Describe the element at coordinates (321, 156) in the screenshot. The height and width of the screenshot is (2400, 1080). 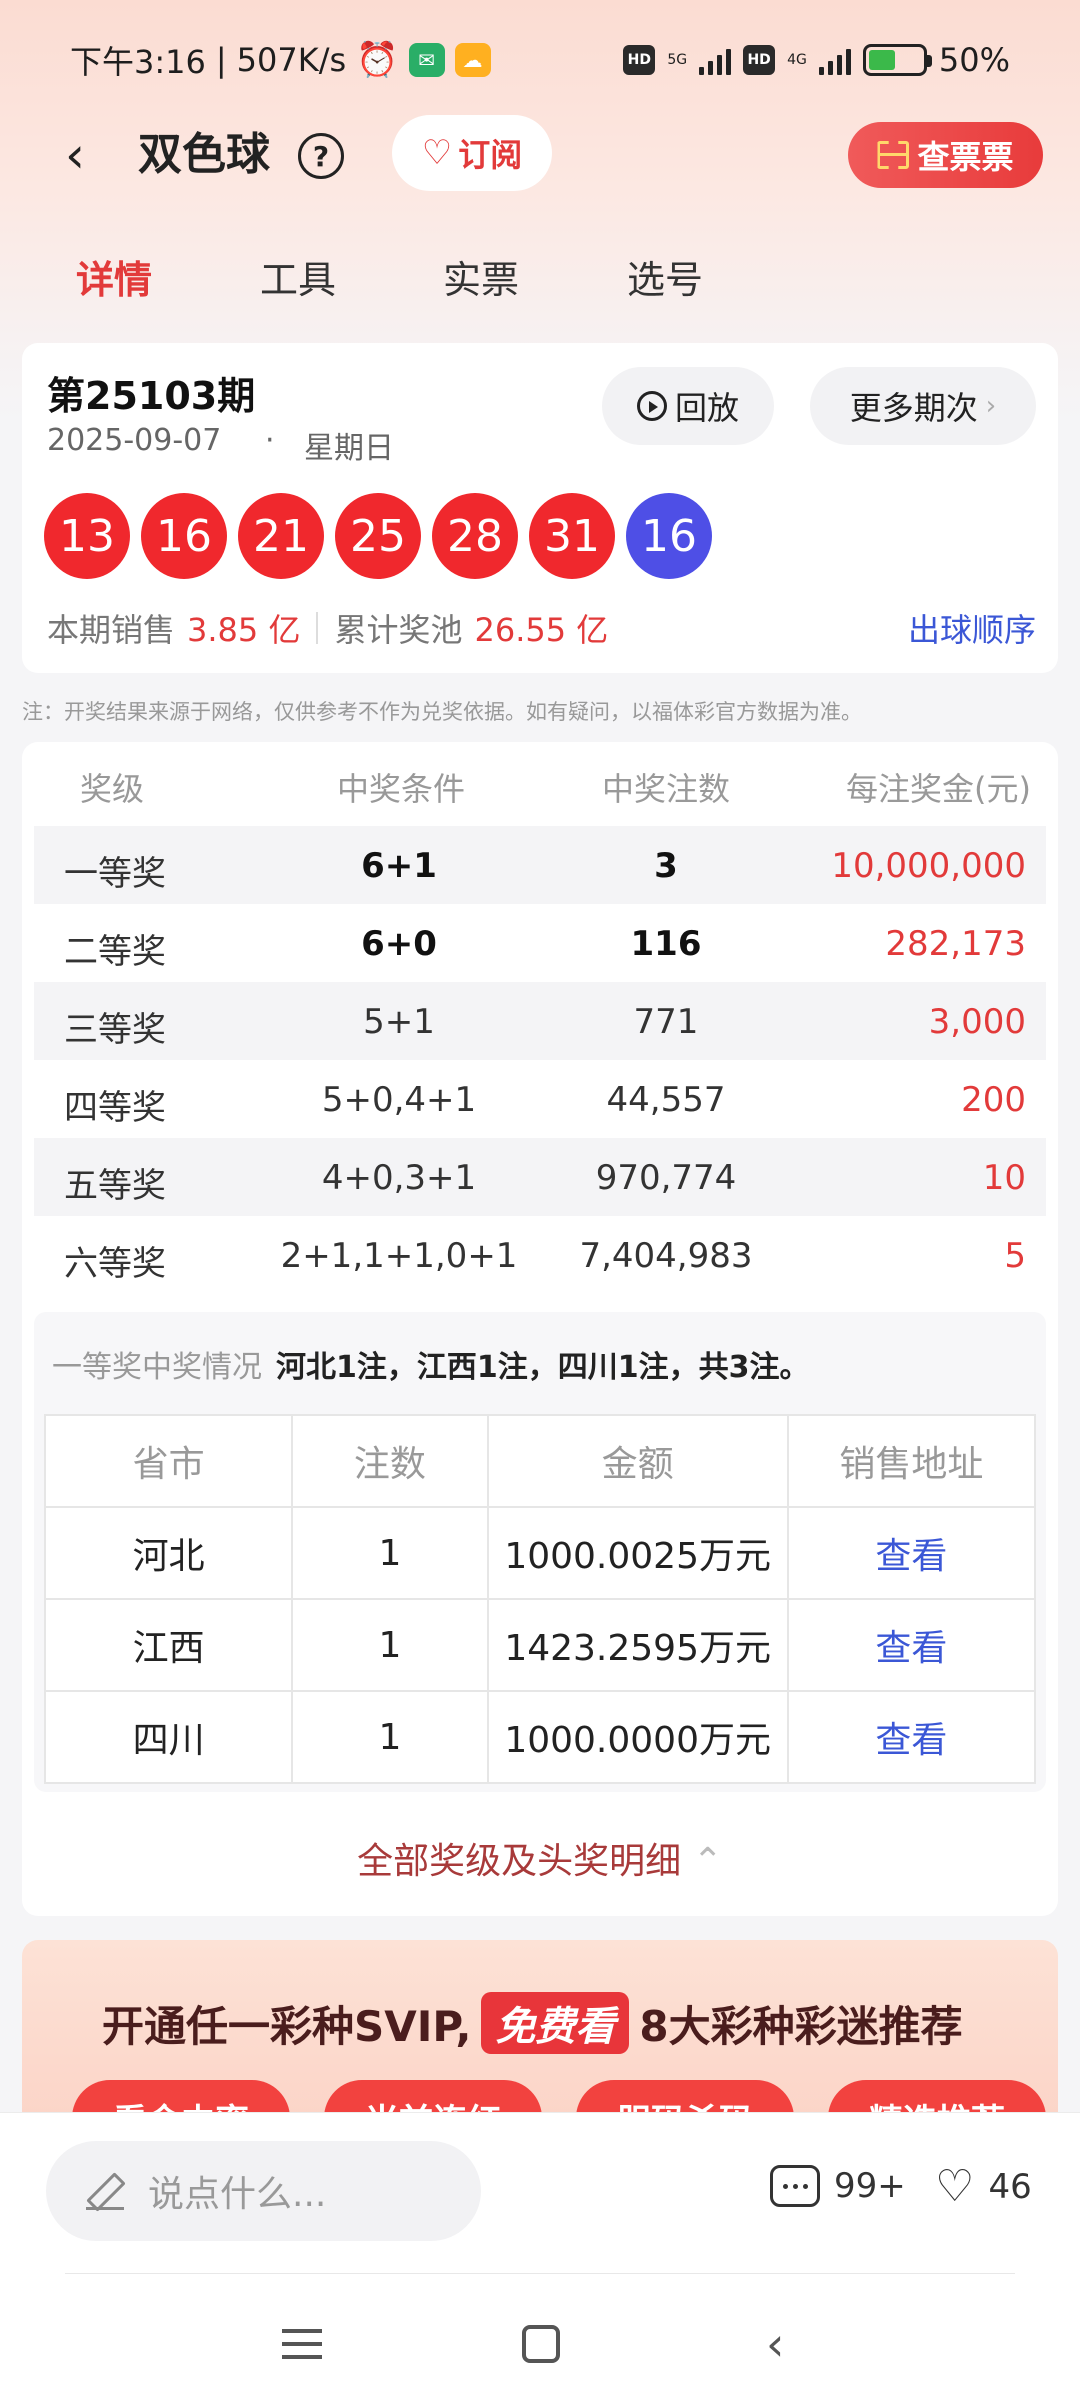
I see `help-icon: ?` at that location.